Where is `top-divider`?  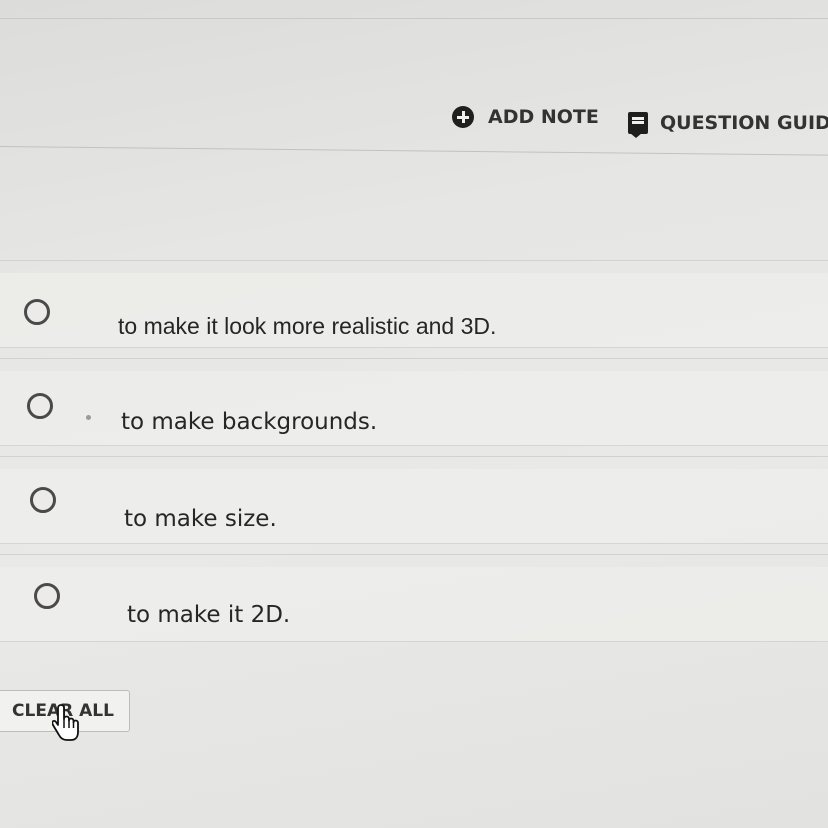 top-divider is located at coordinates (414, 9).